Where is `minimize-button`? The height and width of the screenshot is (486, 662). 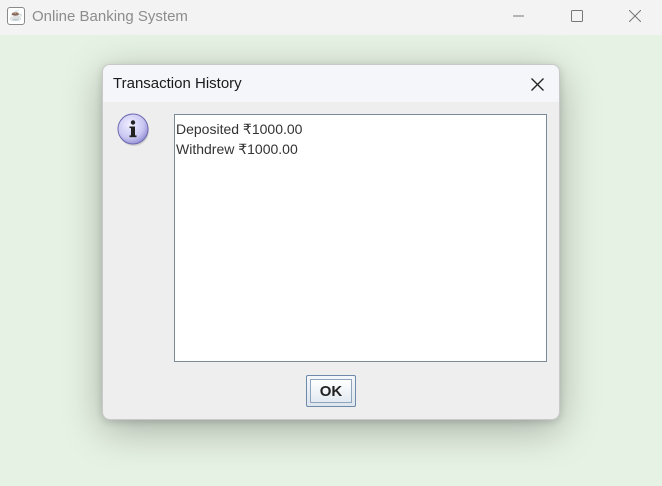 minimize-button is located at coordinates (519, 16).